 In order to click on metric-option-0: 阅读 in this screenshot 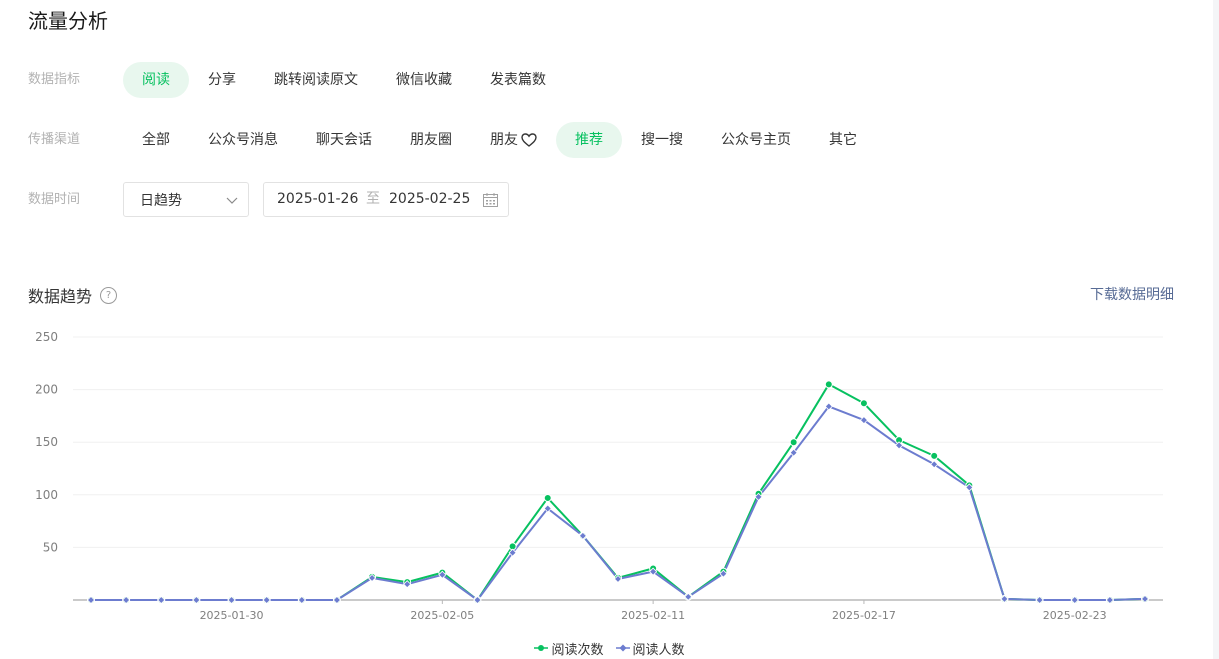, I will do `click(156, 80)`.